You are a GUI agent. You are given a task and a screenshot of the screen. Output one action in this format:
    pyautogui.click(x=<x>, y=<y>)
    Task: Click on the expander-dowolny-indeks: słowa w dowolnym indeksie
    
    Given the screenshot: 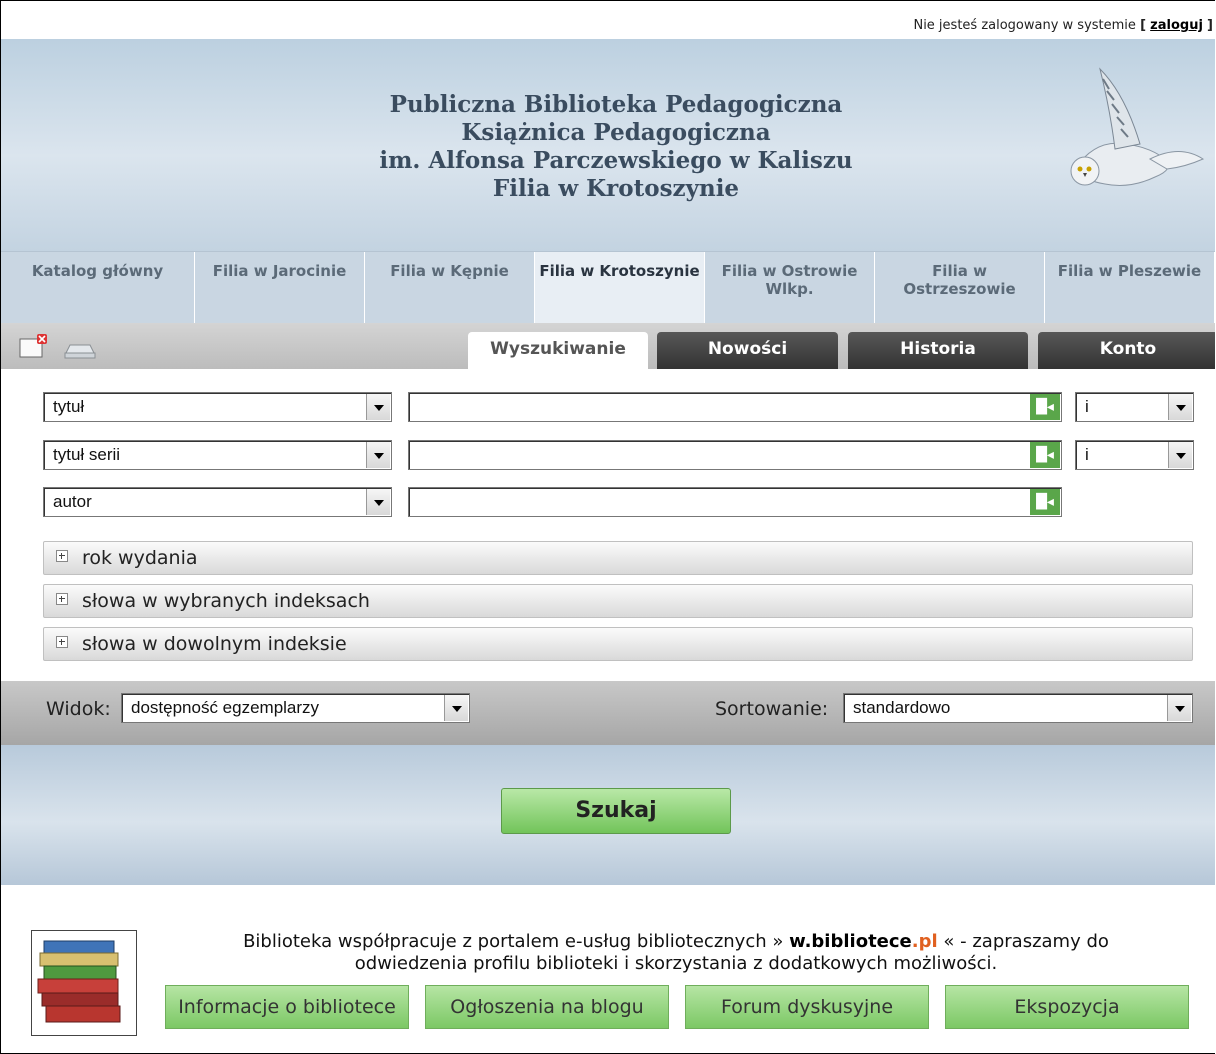 What is the action you would take?
    pyautogui.click(x=618, y=644)
    